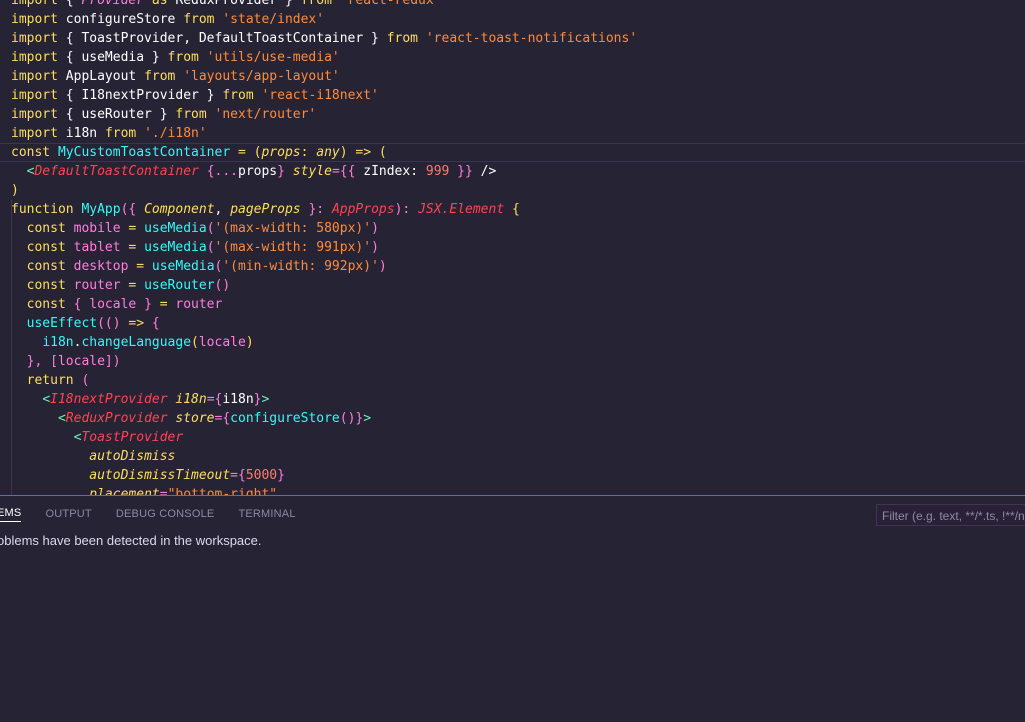  What do you see at coordinates (124, 491) in the screenshot?
I see `code-token: placement` at bounding box center [124, 491].